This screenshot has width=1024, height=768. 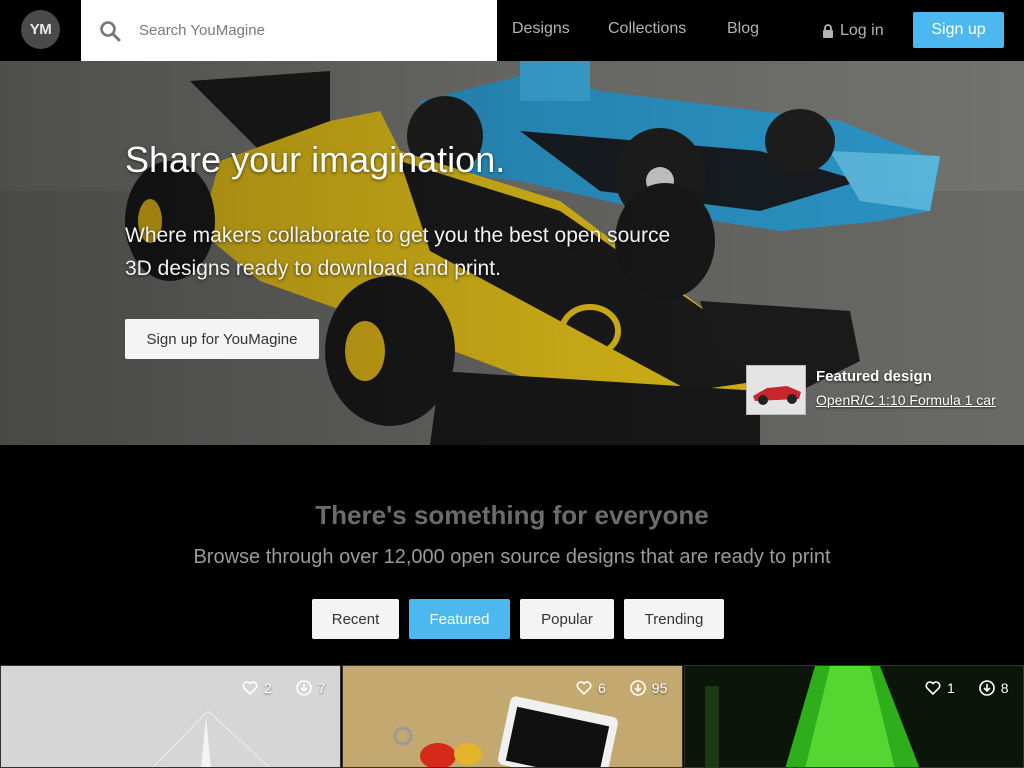 I want to click on login-label: Log in, so click(x=862, y=30).